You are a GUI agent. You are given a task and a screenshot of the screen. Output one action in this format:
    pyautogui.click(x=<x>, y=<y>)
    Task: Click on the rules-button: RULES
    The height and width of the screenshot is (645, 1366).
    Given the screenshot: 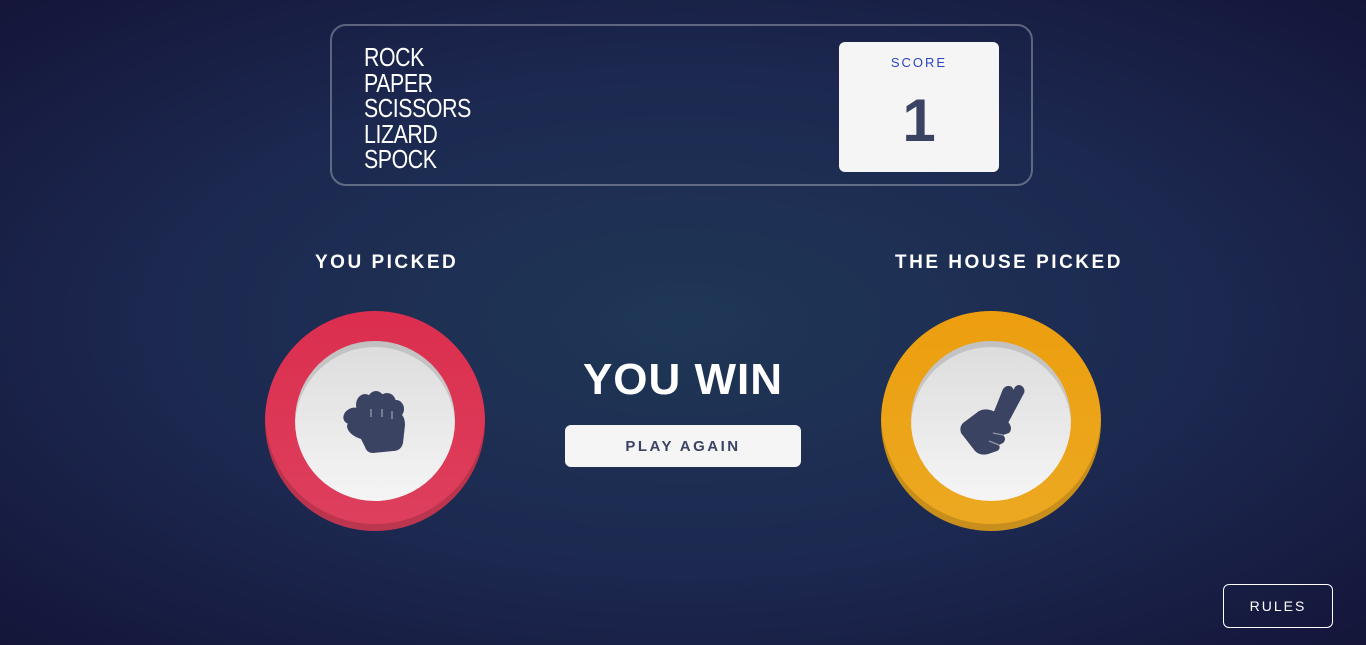 What is the action you would take?
    pyautogui.click(x=1278, y=606)
    